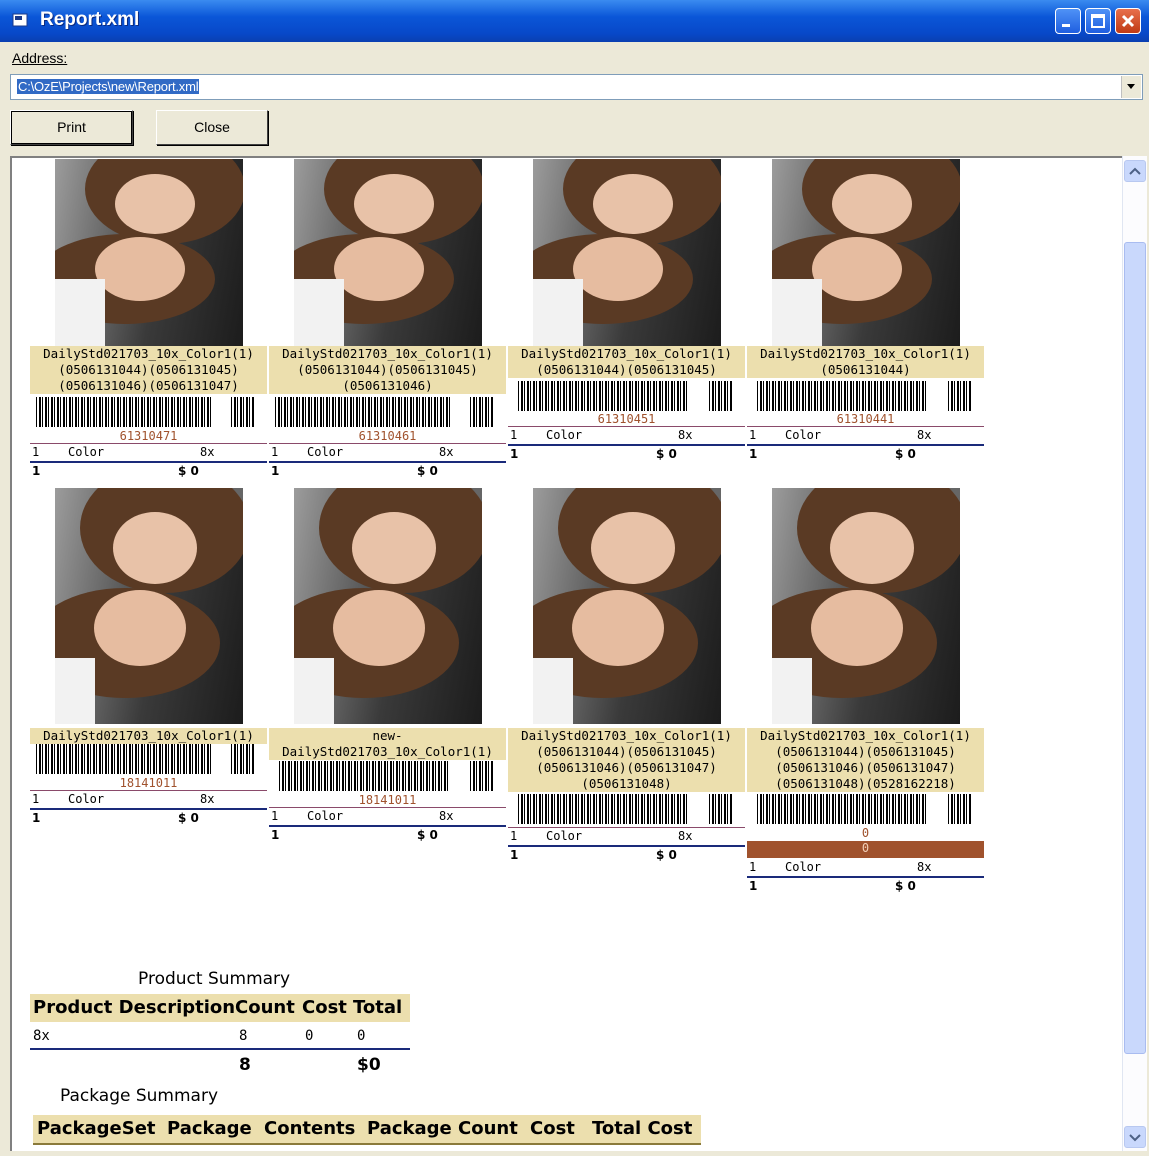  What do you see at coordinates (1098, 21) in the screenshot?
I see `maximize-button` at bounding box center [1098, 21].